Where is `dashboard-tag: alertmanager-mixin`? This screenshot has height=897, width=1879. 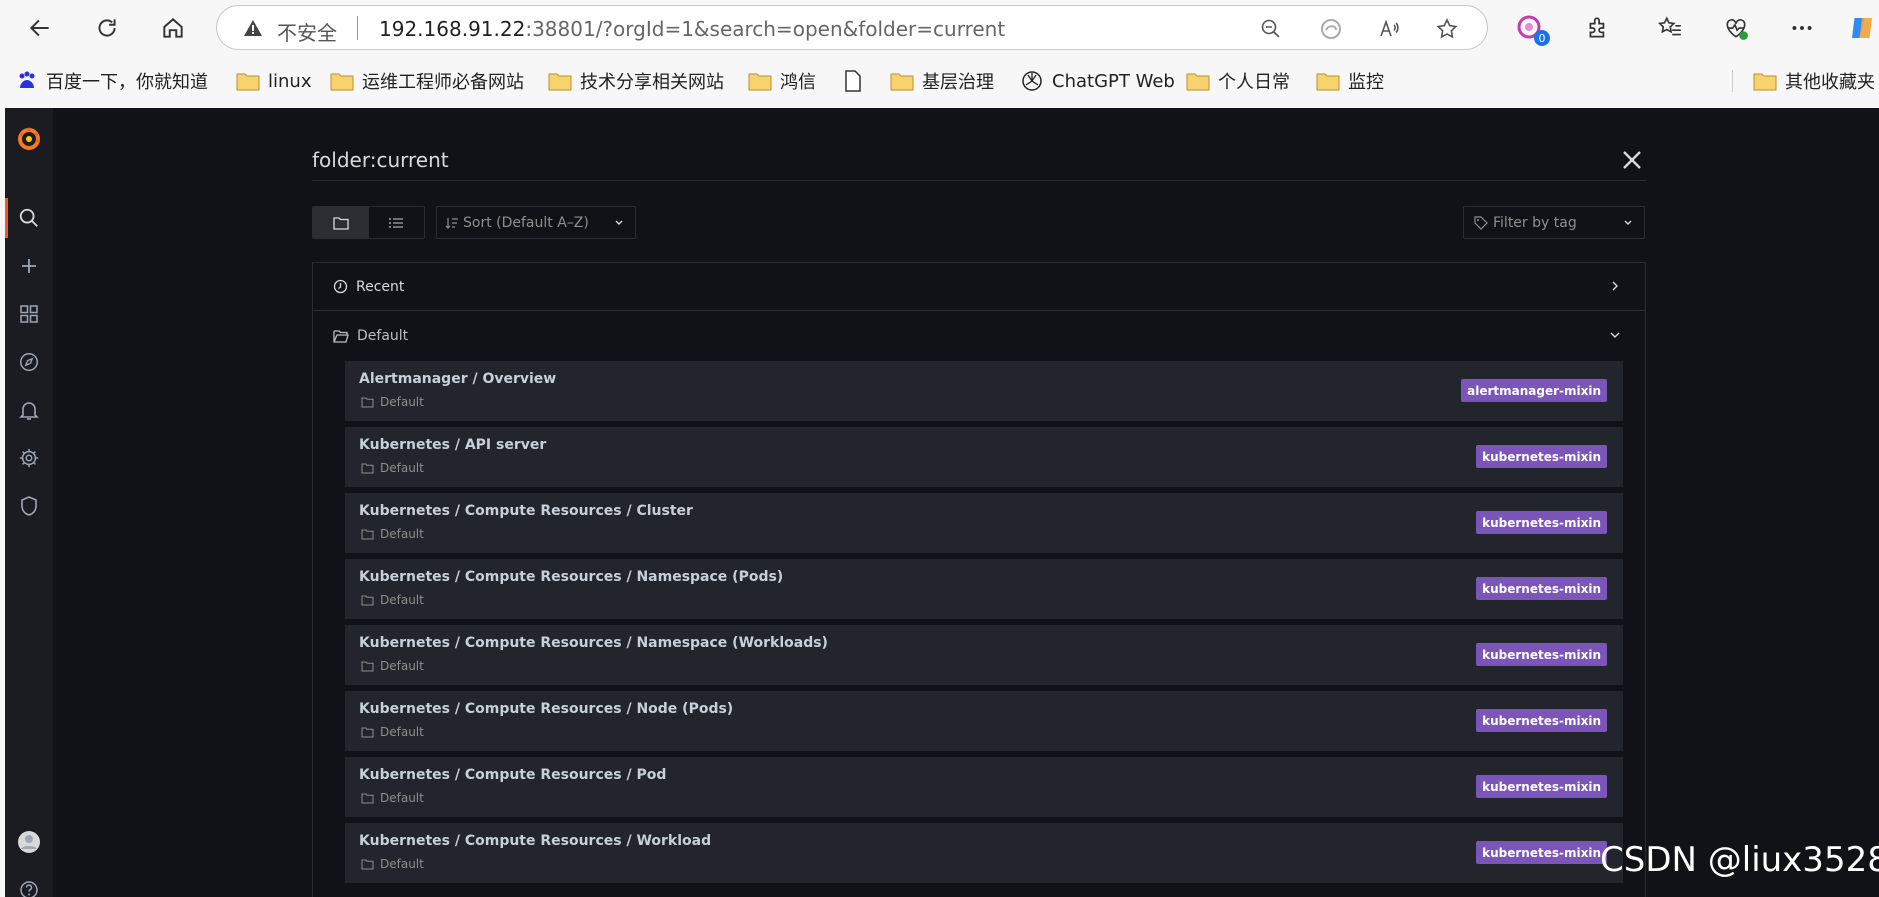
dashboard-tag: alertmanager-mixin is located at coordinates (1534, 390).